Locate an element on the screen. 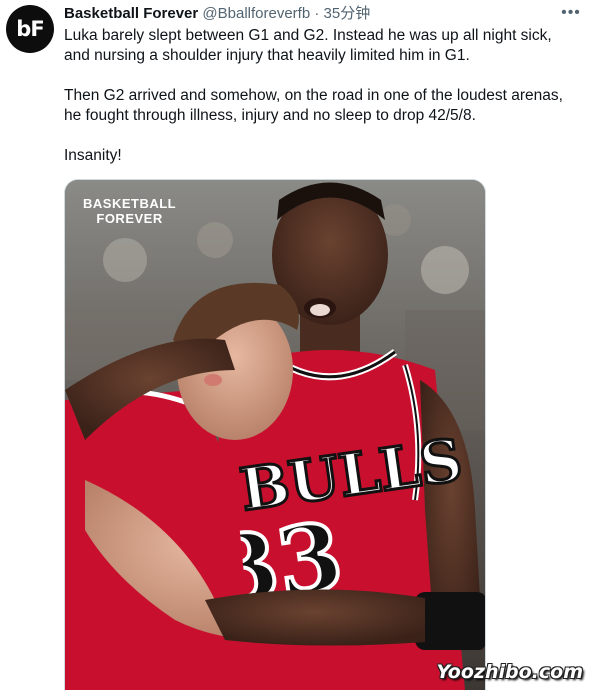  timestamp: 35分钟 is located at coordinates (347, 13).